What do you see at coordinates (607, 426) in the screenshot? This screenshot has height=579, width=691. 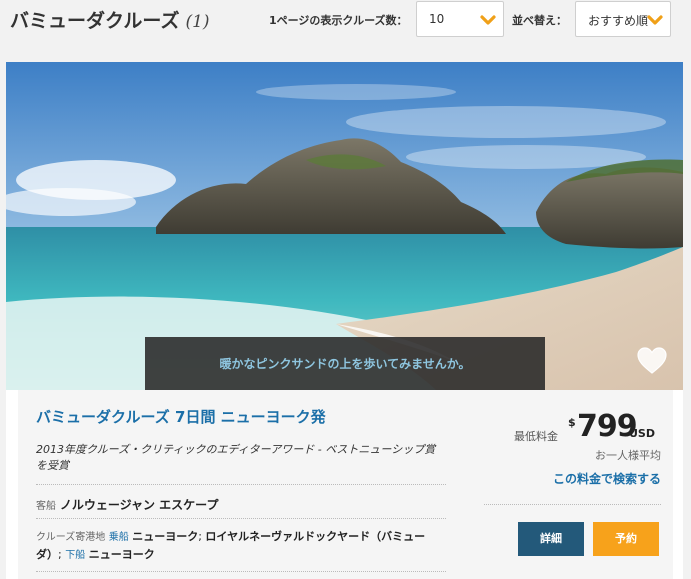 I see `price-amount: 799` at bounding box center [607, 426].